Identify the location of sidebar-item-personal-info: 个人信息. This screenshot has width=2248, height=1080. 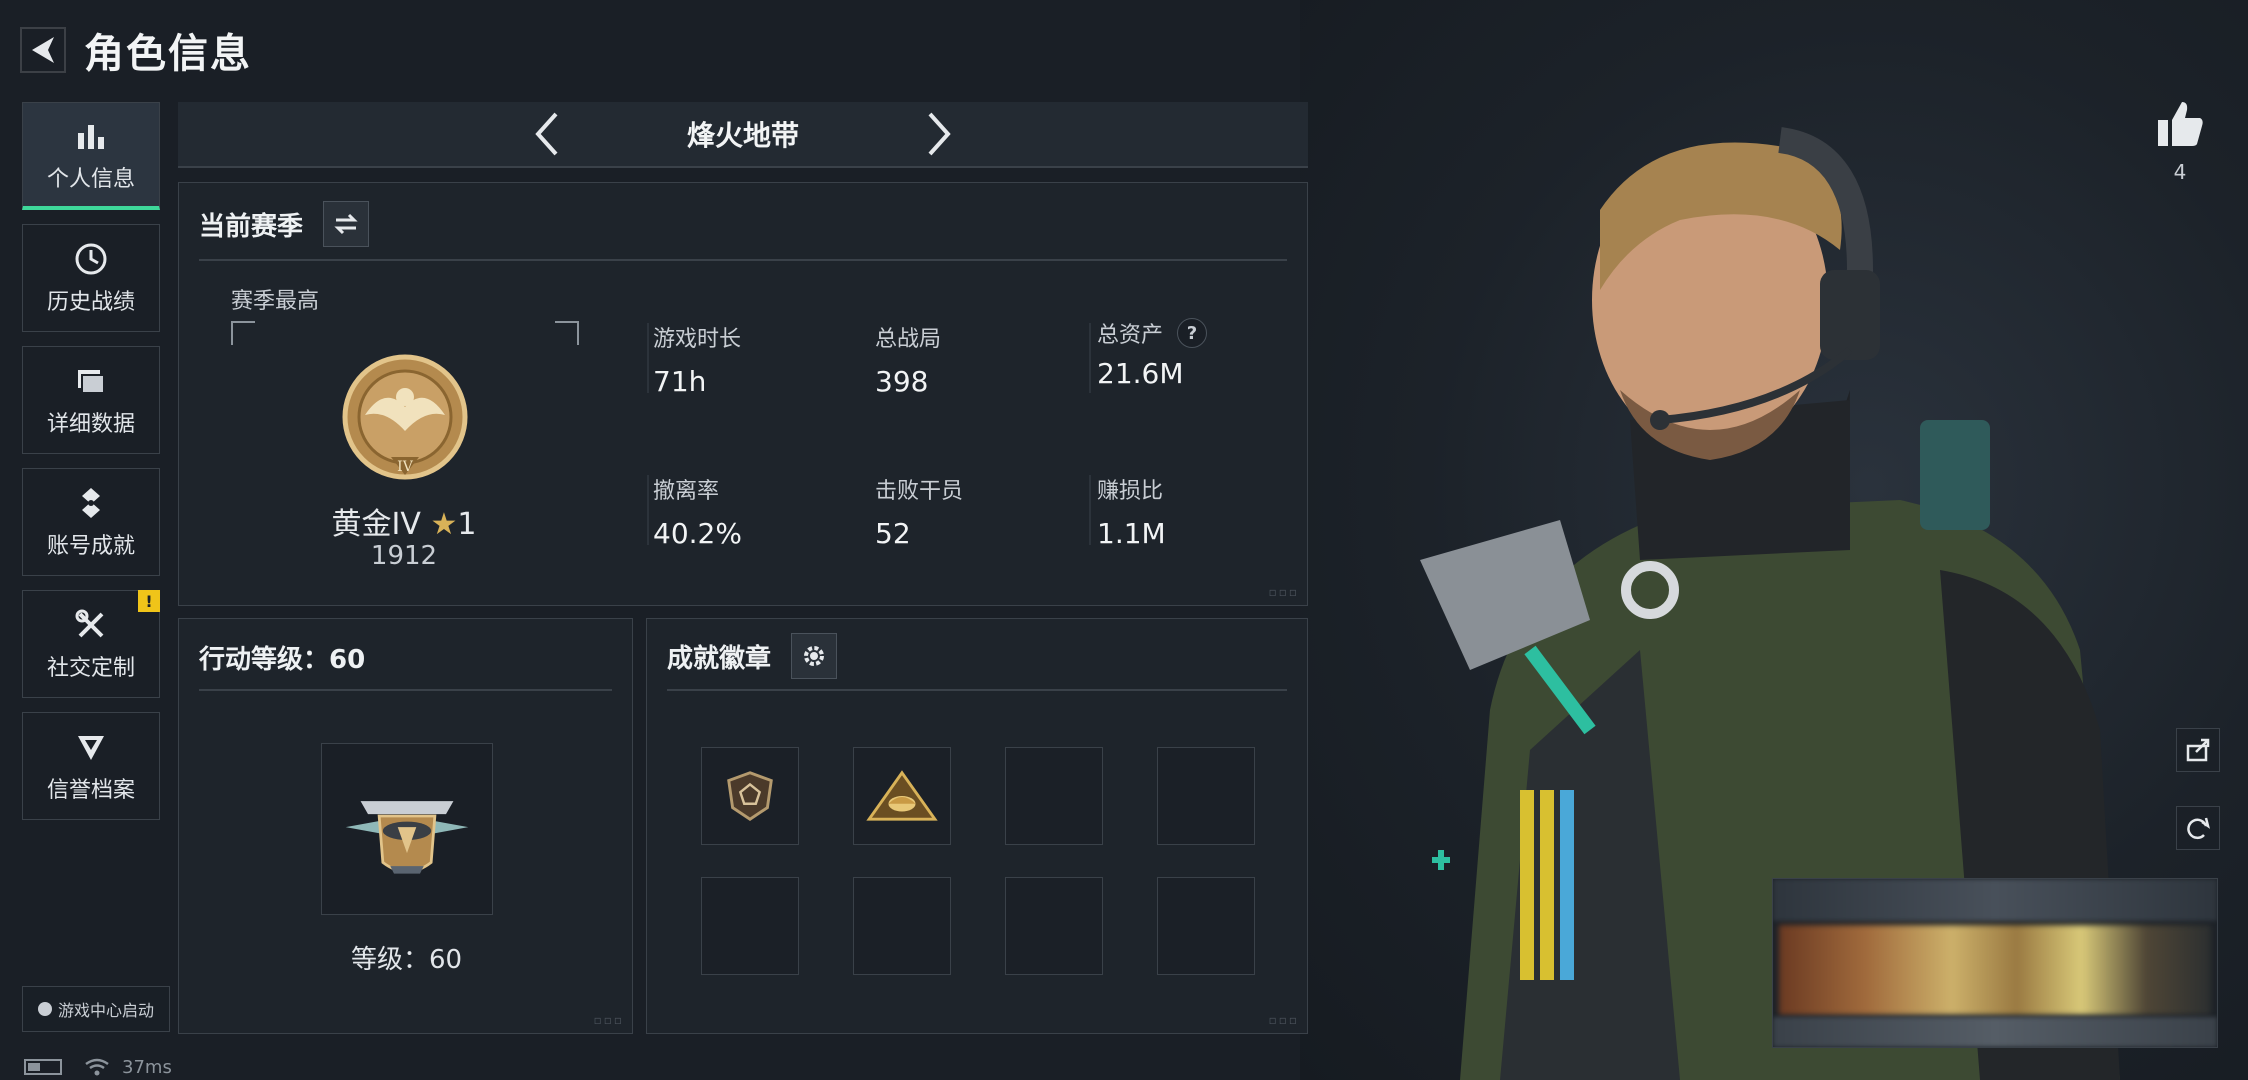
(91, 156).